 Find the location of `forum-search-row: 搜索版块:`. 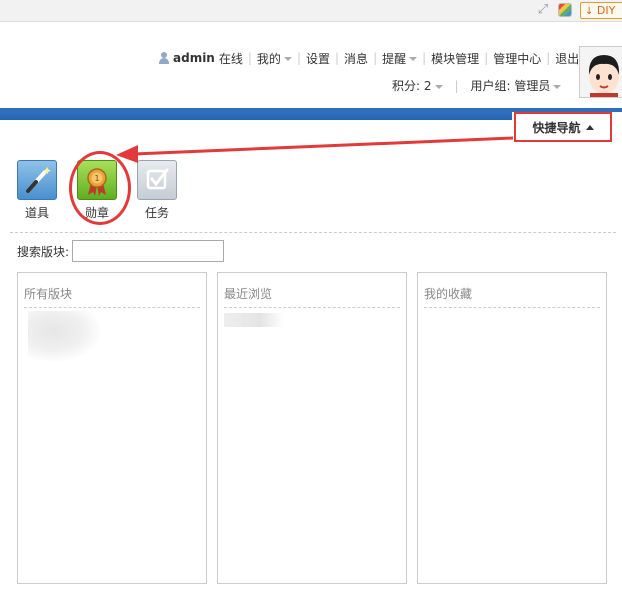

forum-search-row: 搜索版块: is located at coordinates (121, 251).